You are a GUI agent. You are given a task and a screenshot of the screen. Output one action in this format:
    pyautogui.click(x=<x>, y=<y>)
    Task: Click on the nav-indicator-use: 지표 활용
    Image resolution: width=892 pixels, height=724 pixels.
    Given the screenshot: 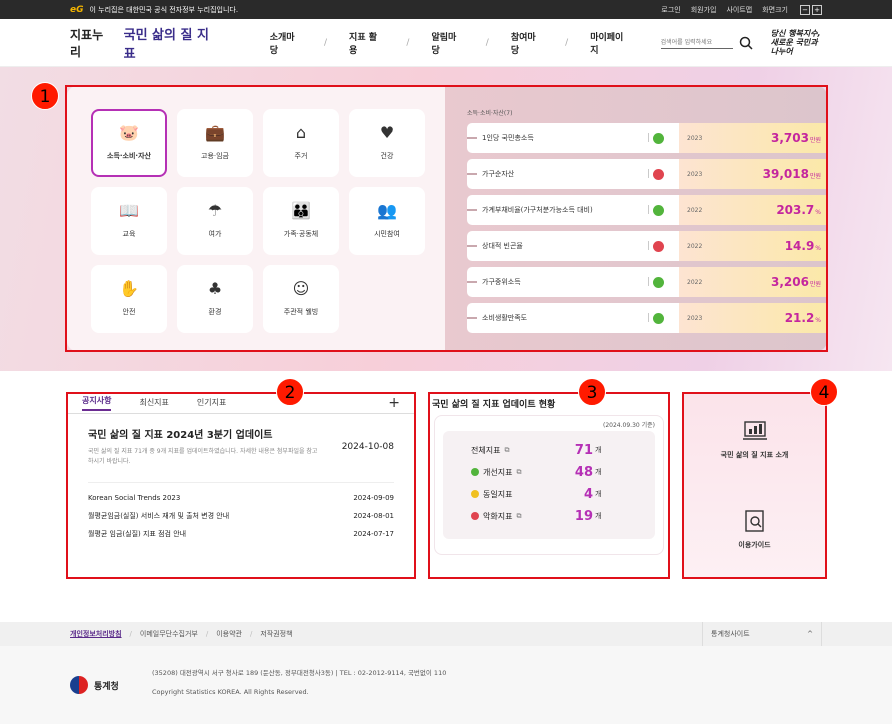 What is the action you would take?
    pyautogui.click(x=366, y=43)
    